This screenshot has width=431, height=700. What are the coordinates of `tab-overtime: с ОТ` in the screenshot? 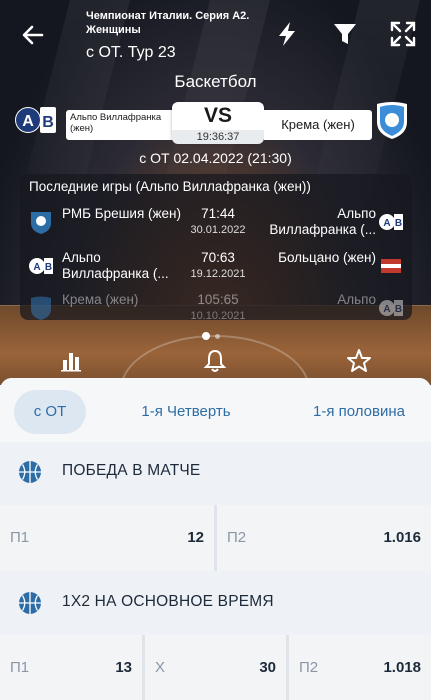 It's located at (50, 412).